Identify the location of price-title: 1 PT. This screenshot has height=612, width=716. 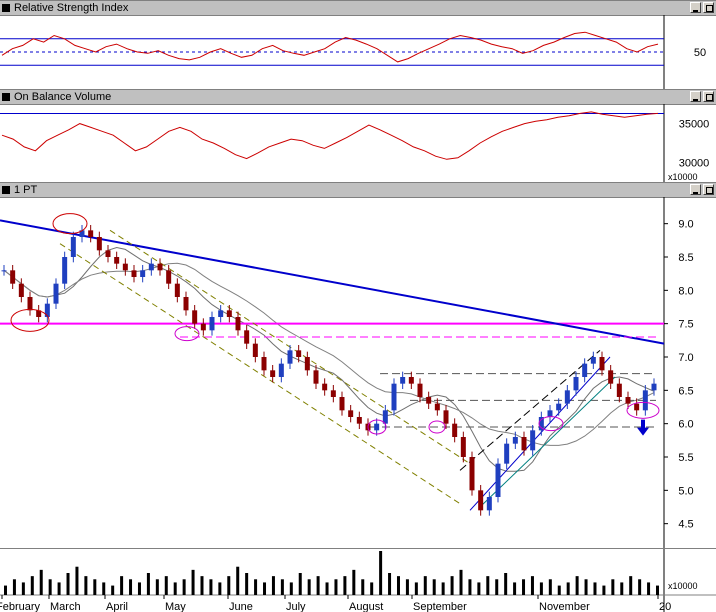
(26, 190).